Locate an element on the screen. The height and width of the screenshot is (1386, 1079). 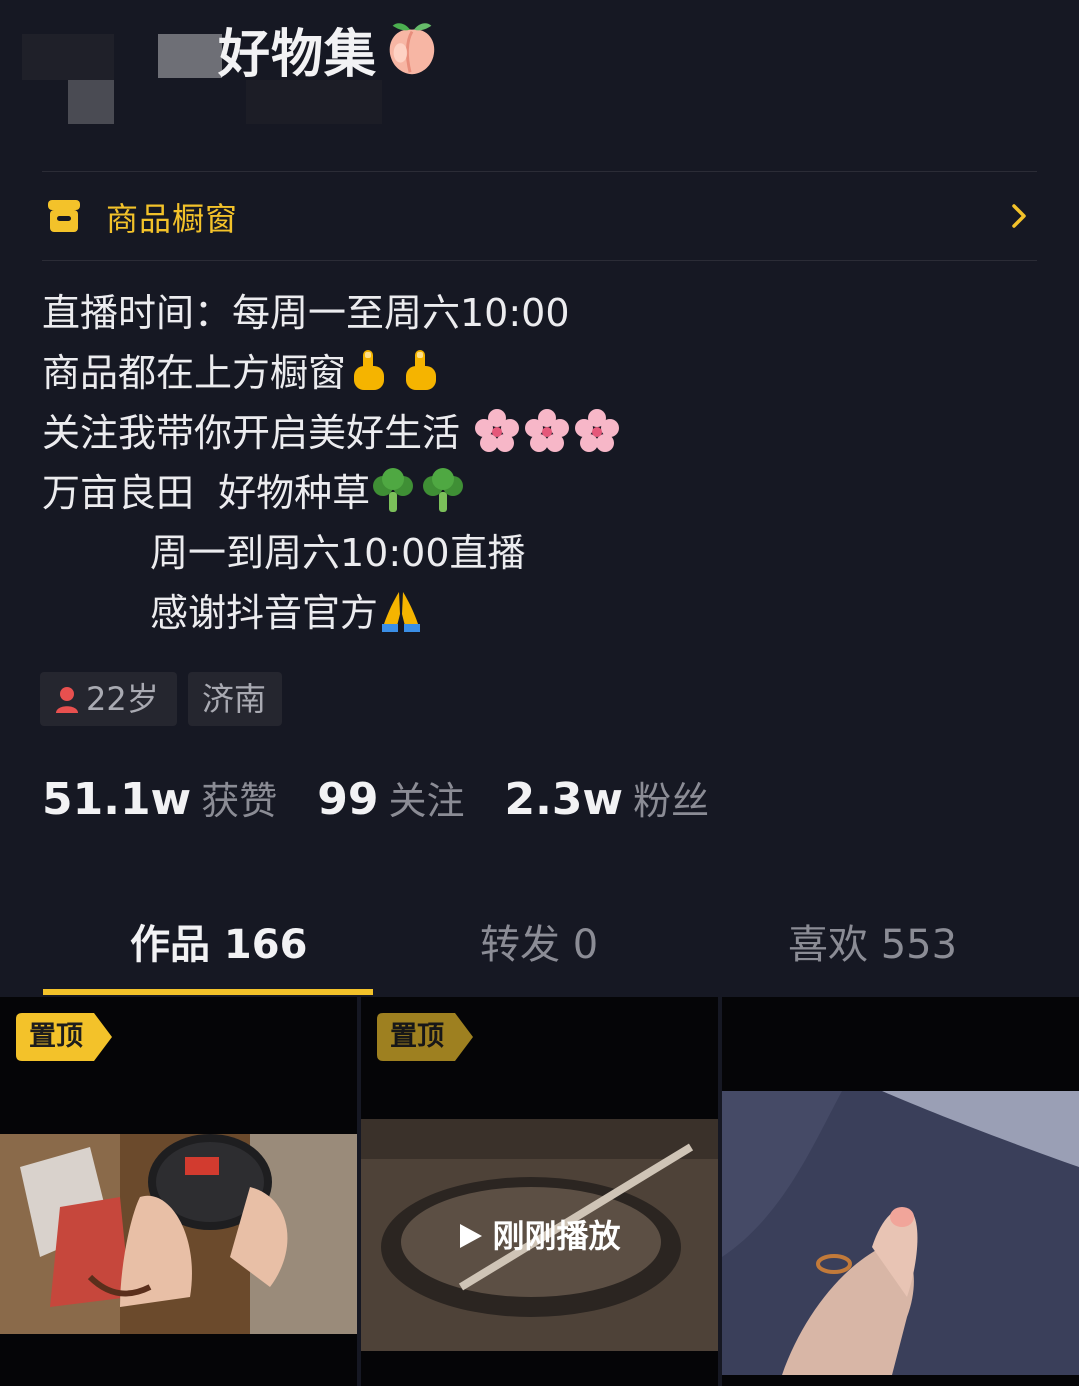
bio-text: 直播时间：每周一至周六10:00 is located at coordinates (306, 313).